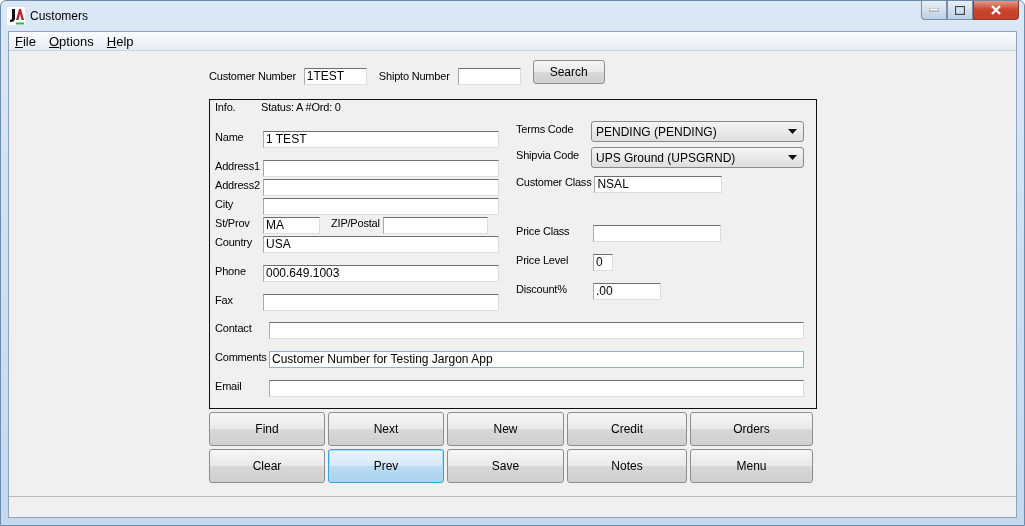 Image resolution: width=1025 pixels, height=526 pixels. What do you see at coordinates (381, 139) in the screenshot?
I see `text-field: 1 TEST` at bounding box center [381, 139].